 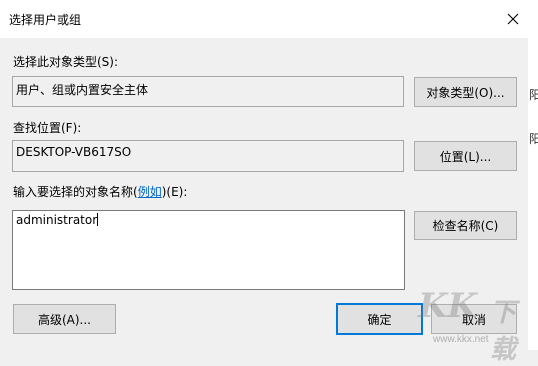 What do you see at coordinates (57, 220) in the screenshot?
I see `object-names-value: administrator` at bounding box center [57, 220].